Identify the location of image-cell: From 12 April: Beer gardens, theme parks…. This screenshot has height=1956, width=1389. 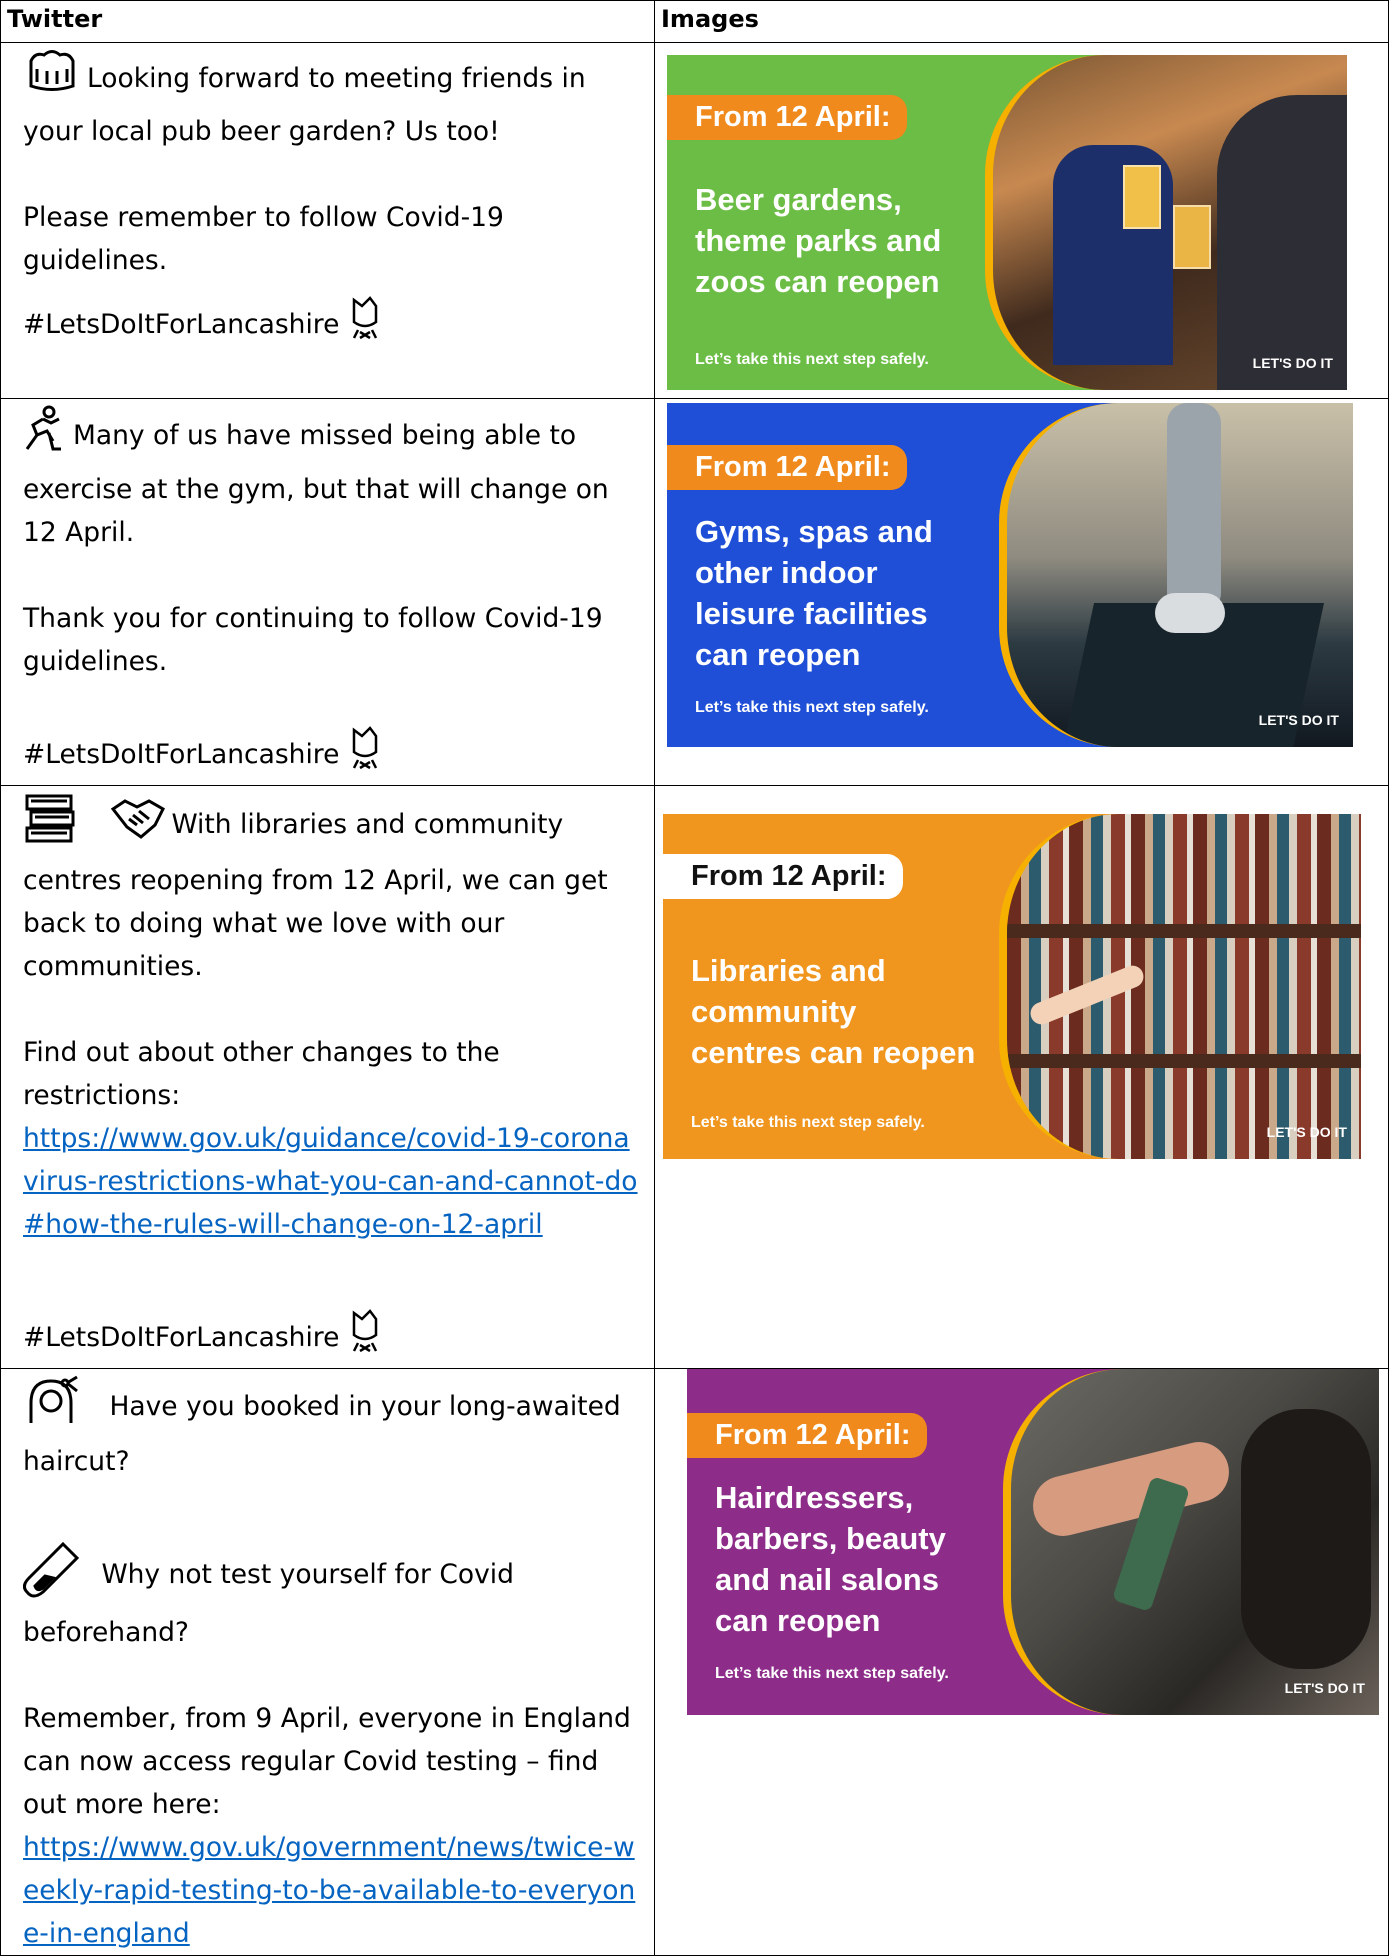
(1021, 220).